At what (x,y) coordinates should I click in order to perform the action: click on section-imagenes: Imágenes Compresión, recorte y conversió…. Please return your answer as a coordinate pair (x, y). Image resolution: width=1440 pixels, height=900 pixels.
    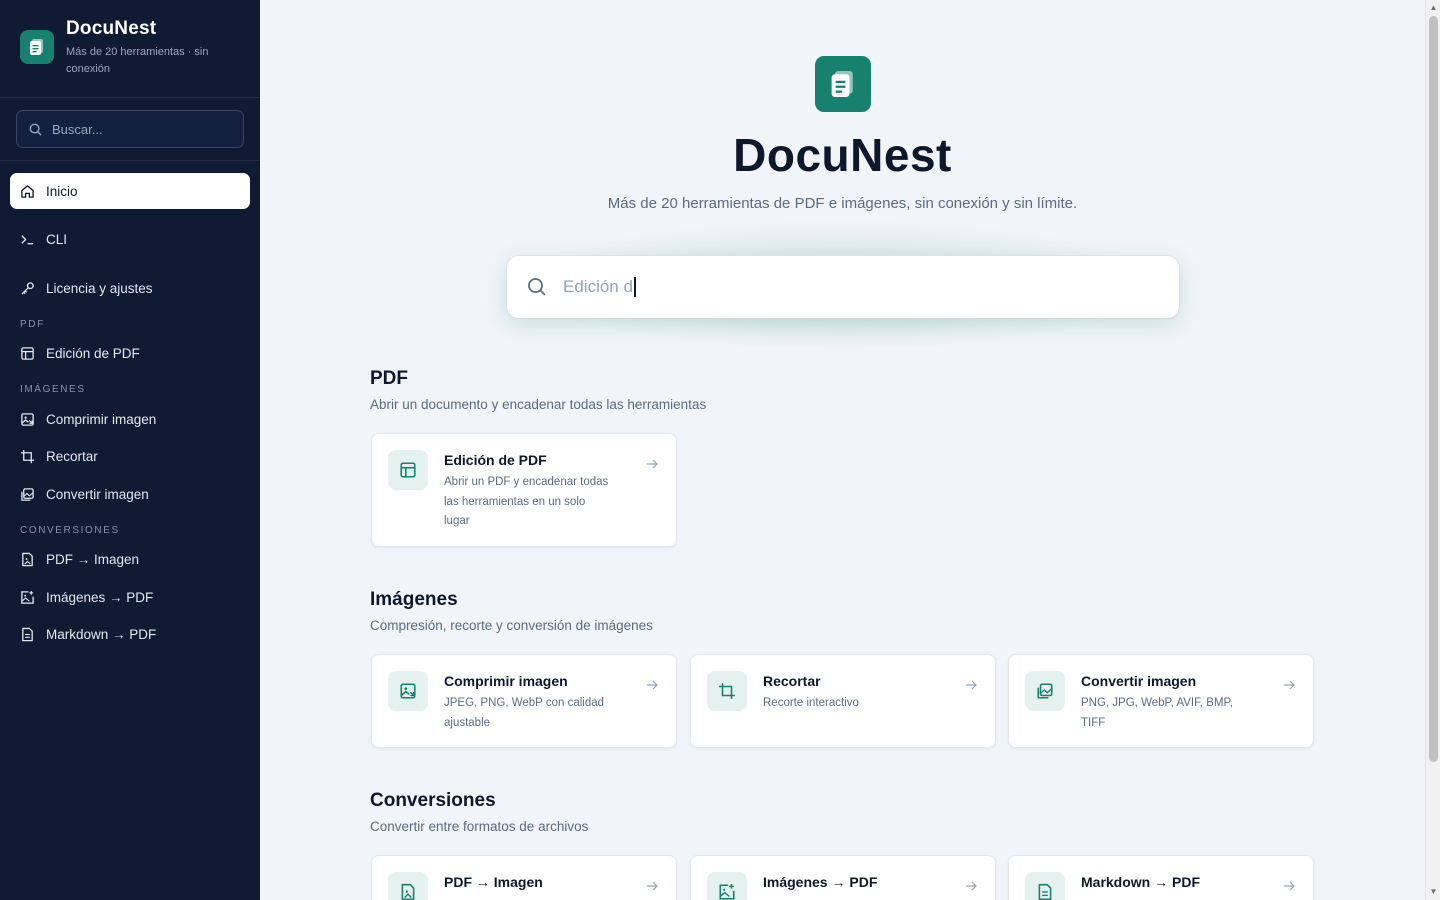
    Looking at the image, I should click on (511, 611).